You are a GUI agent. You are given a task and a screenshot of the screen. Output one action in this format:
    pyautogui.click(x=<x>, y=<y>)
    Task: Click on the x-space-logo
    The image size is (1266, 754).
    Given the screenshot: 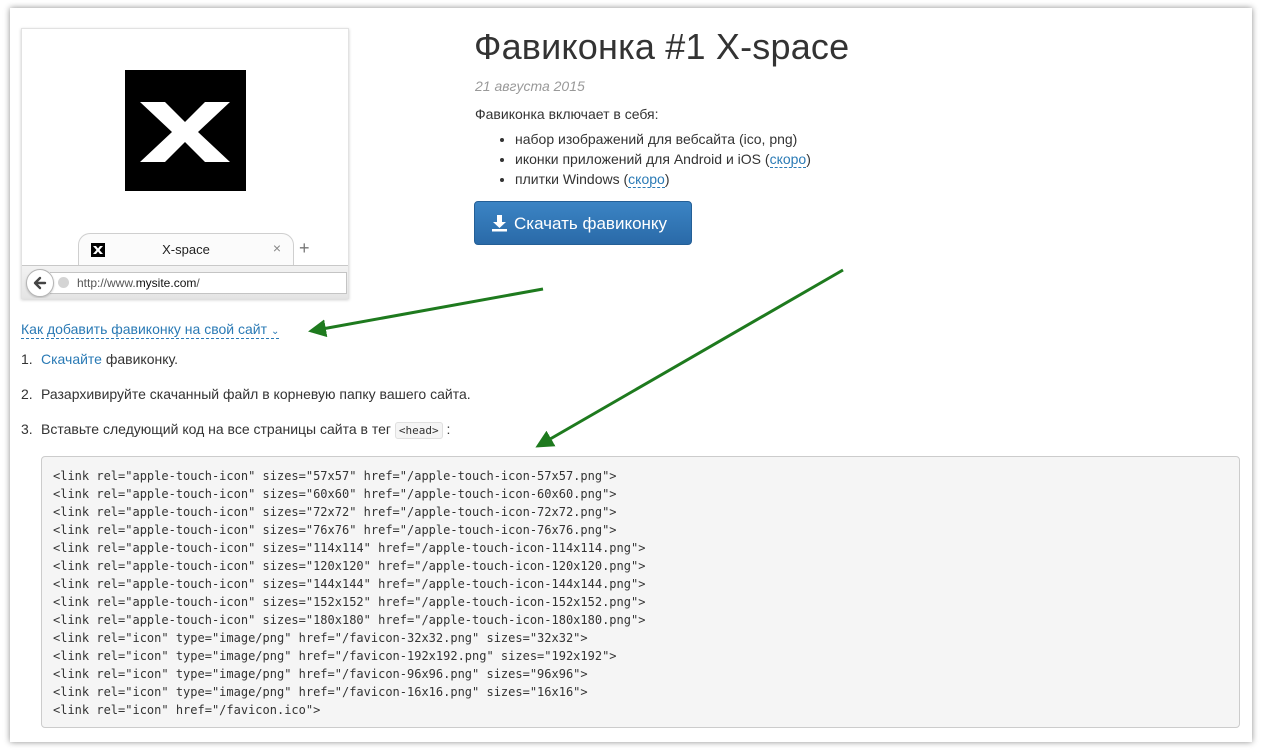 What is the action you would take?
    pyautogui.click(x=185, y=130)
    